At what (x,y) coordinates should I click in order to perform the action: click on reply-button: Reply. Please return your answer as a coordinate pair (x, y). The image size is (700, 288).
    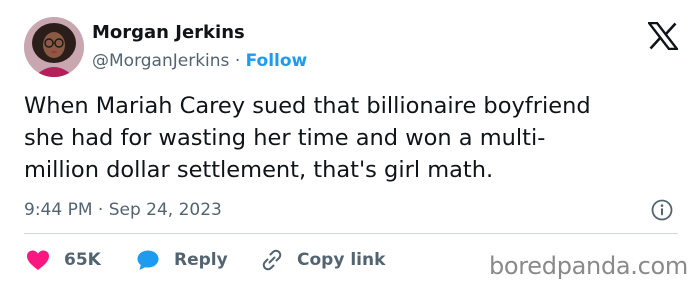
    Looking at the image, I should click on (182, 260).